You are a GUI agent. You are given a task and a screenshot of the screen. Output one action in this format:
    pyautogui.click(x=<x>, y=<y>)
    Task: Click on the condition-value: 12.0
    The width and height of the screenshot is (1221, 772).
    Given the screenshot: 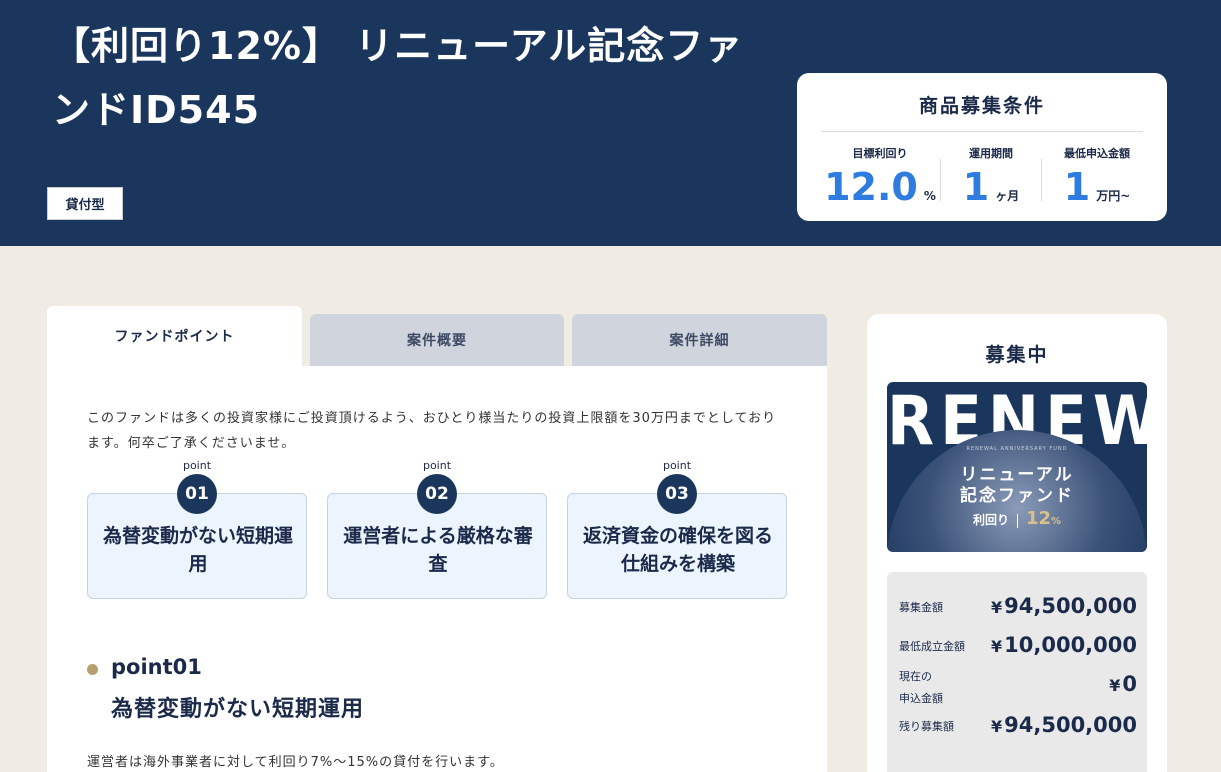 What is the action you would take?
    pyautogui.click(x=871, y=187)
    